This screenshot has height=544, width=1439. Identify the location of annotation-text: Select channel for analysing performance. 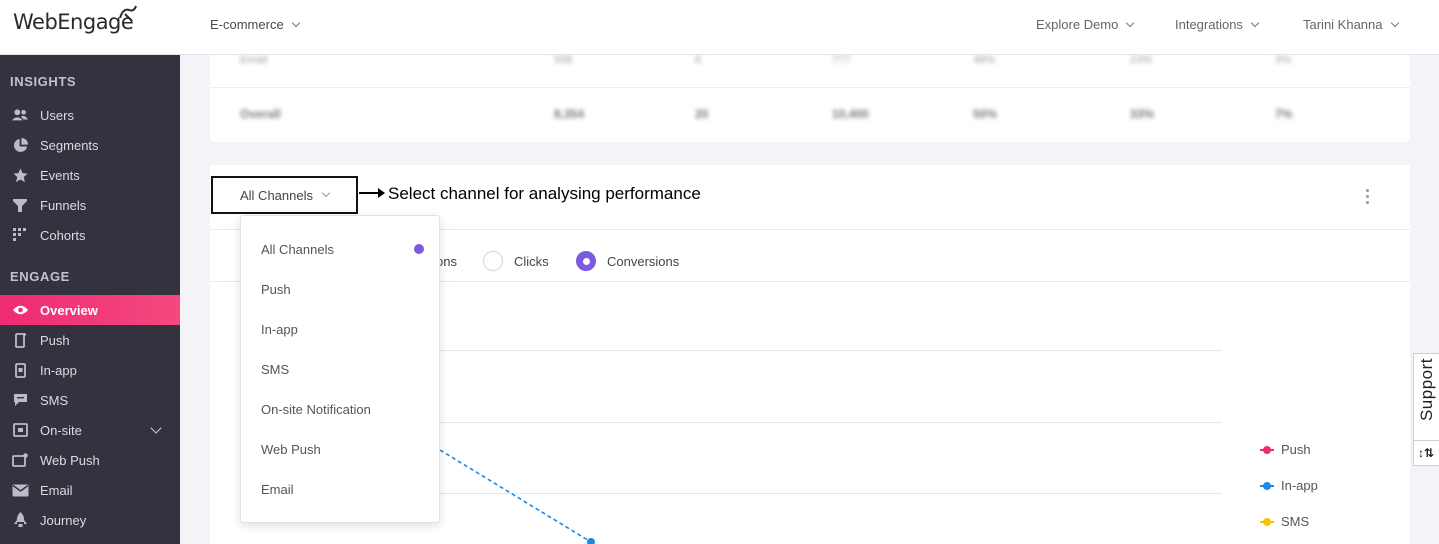
(544, 193).